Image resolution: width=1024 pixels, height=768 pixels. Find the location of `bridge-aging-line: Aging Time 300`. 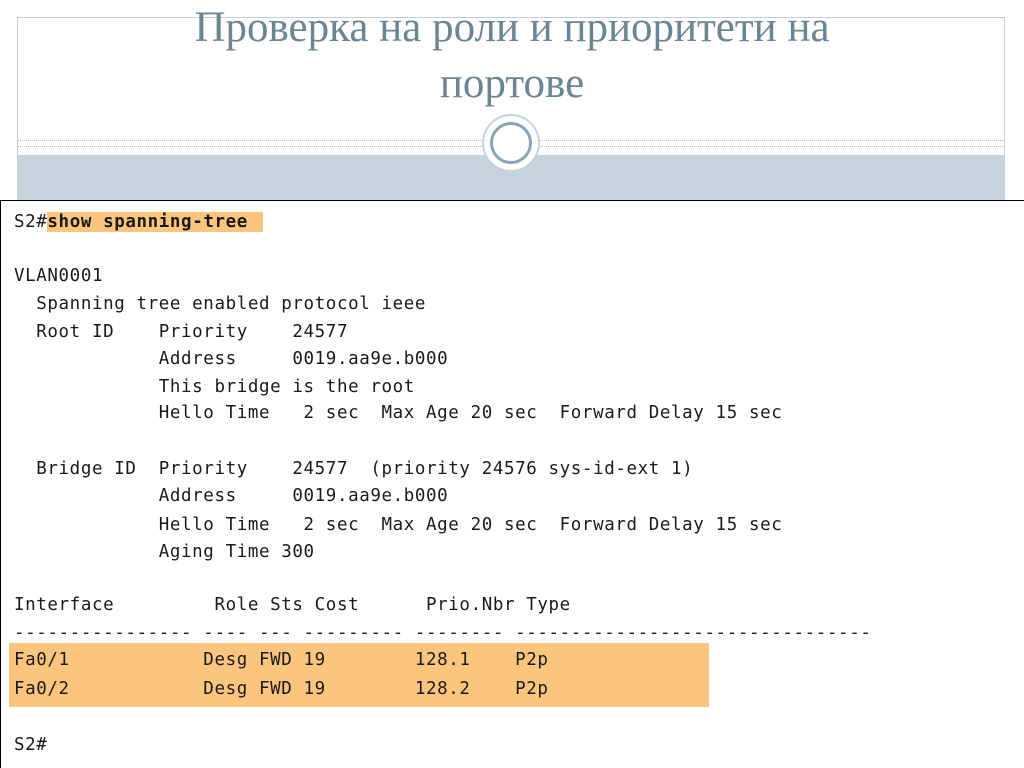

bridge-aging-line: Aging Time 300 is located at coordinates (164, 552).